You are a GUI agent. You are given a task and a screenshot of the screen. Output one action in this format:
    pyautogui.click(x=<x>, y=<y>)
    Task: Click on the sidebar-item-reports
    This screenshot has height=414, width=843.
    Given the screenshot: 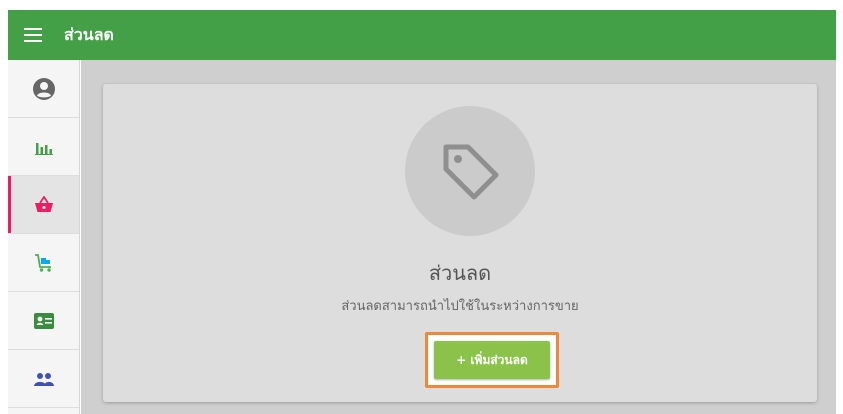 What is the action you would take?
    pyautogui.click(x=43, y=147)
    